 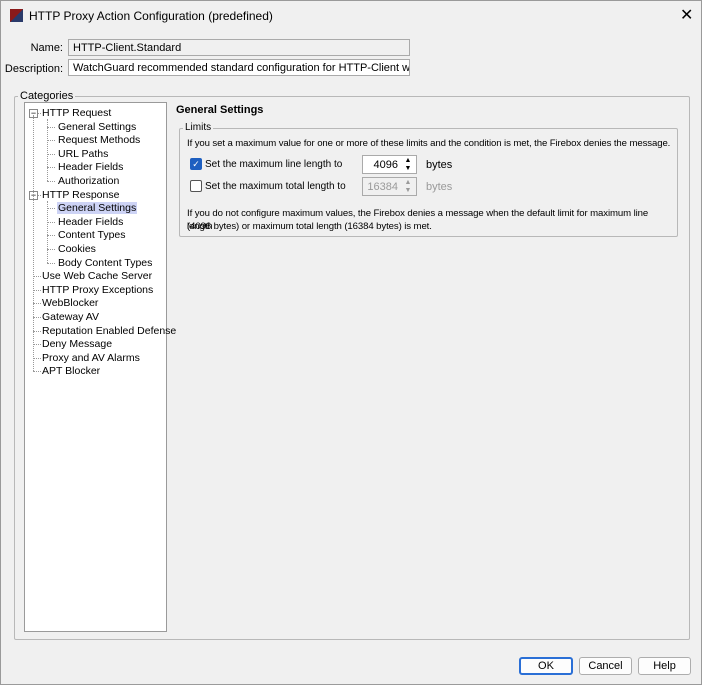 I want to click on max-total-length-checkbox, so click(x=196, y=186).